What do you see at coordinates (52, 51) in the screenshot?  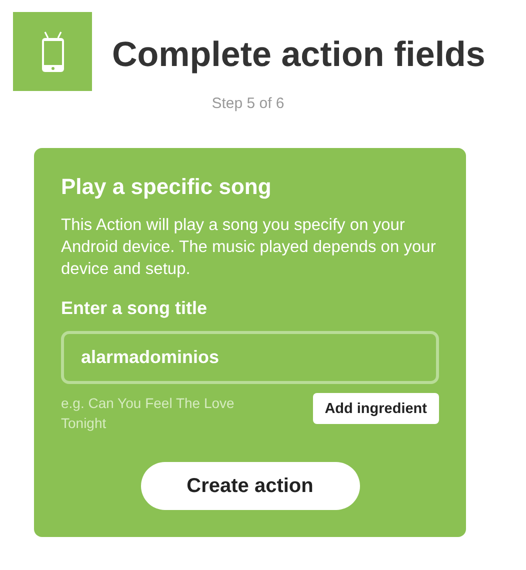 I see `phone-icon` at bounding box center [52, 51].